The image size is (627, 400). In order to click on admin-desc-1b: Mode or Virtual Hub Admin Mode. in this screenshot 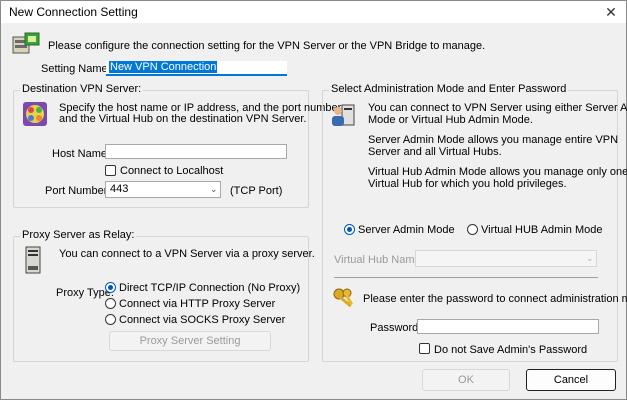, I will do `click(450, 120)`.